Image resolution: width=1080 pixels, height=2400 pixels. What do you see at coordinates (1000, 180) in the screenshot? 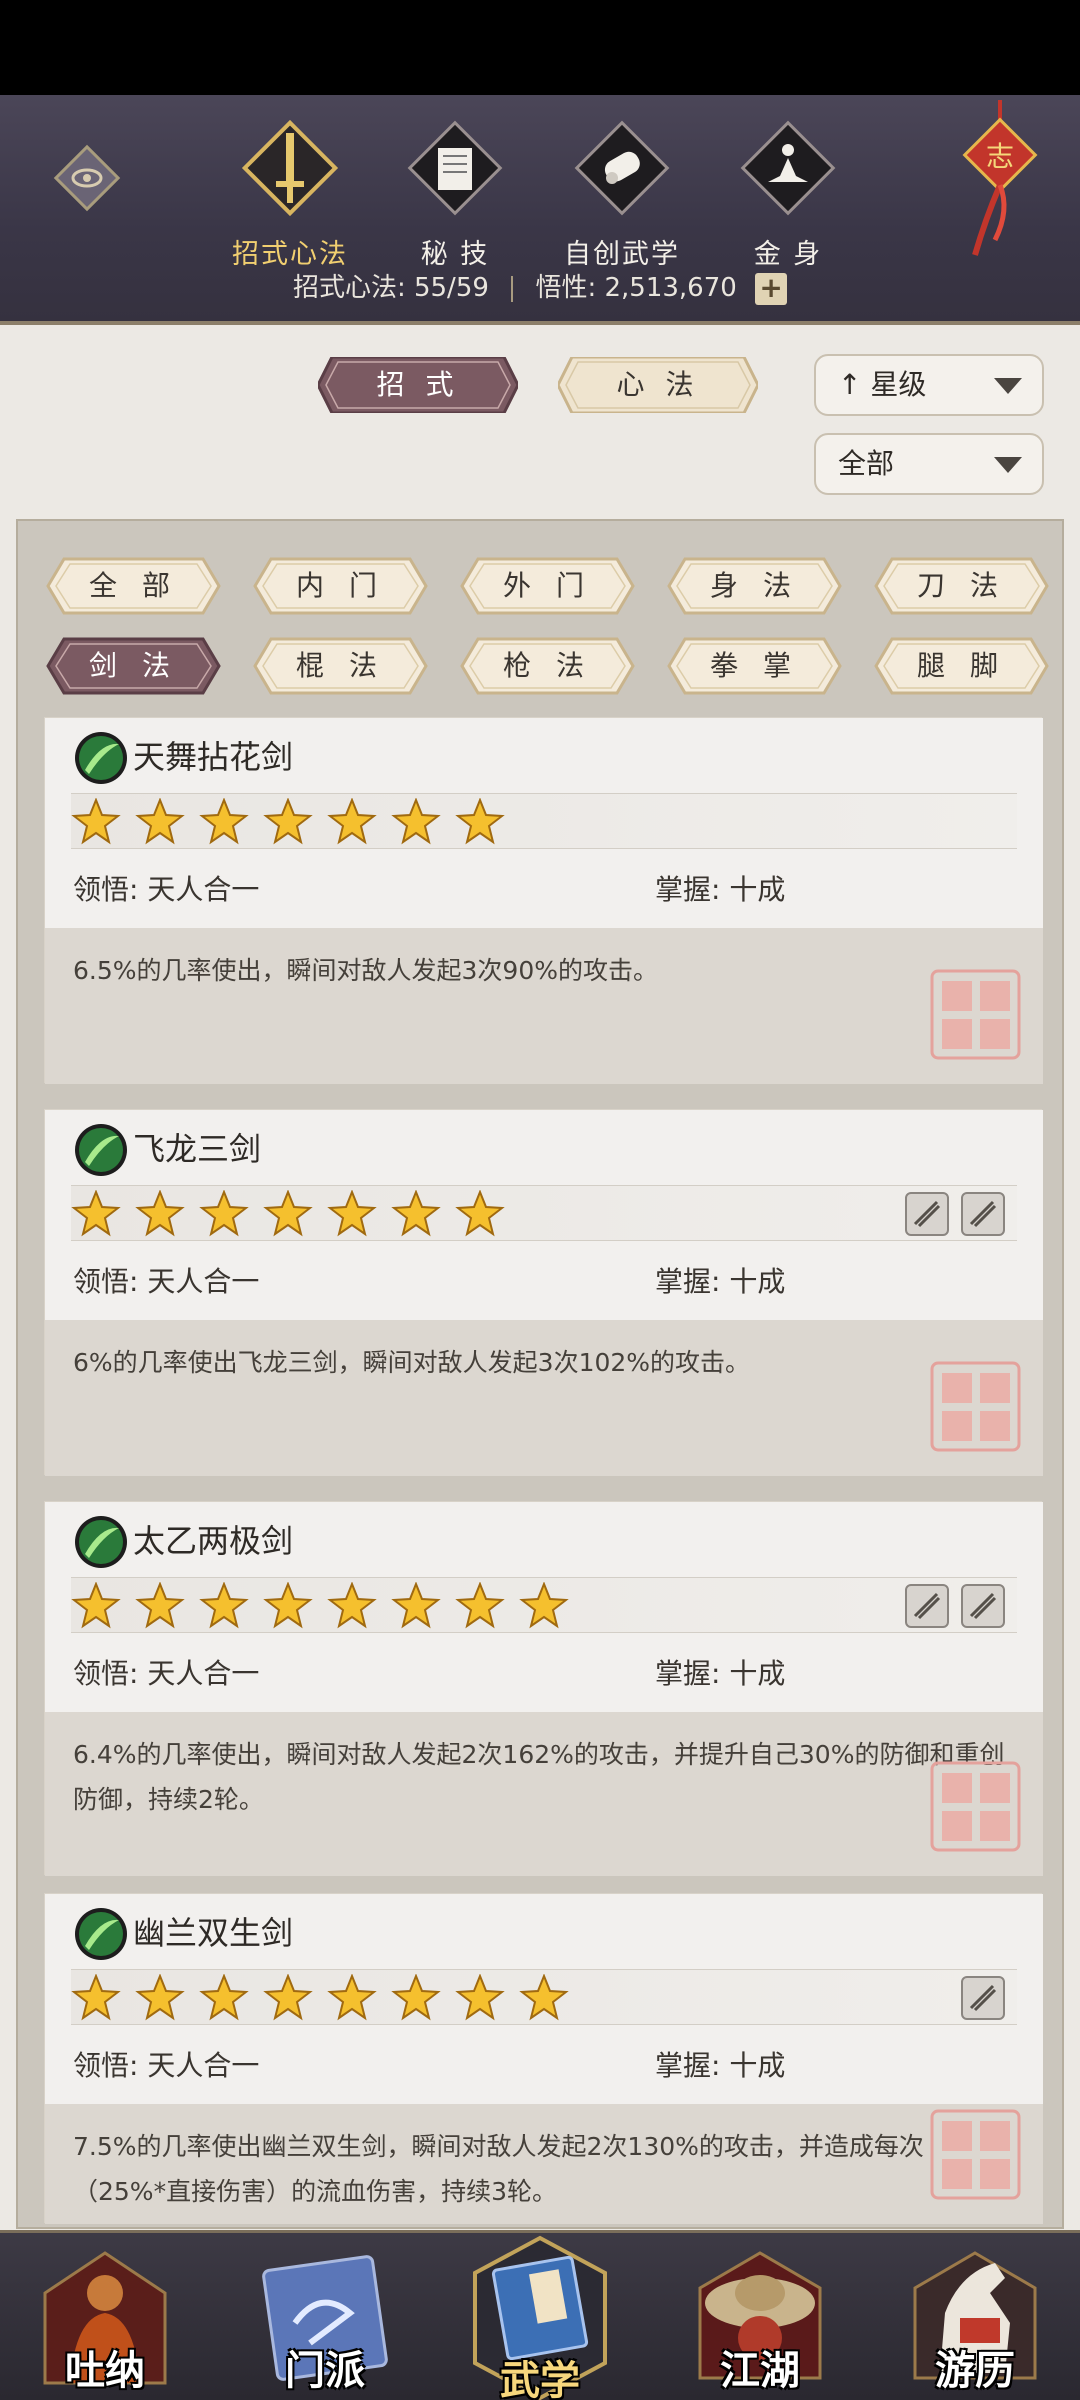
I see `lucky-knot-icon: 志` at bounding box center [1000, 180].